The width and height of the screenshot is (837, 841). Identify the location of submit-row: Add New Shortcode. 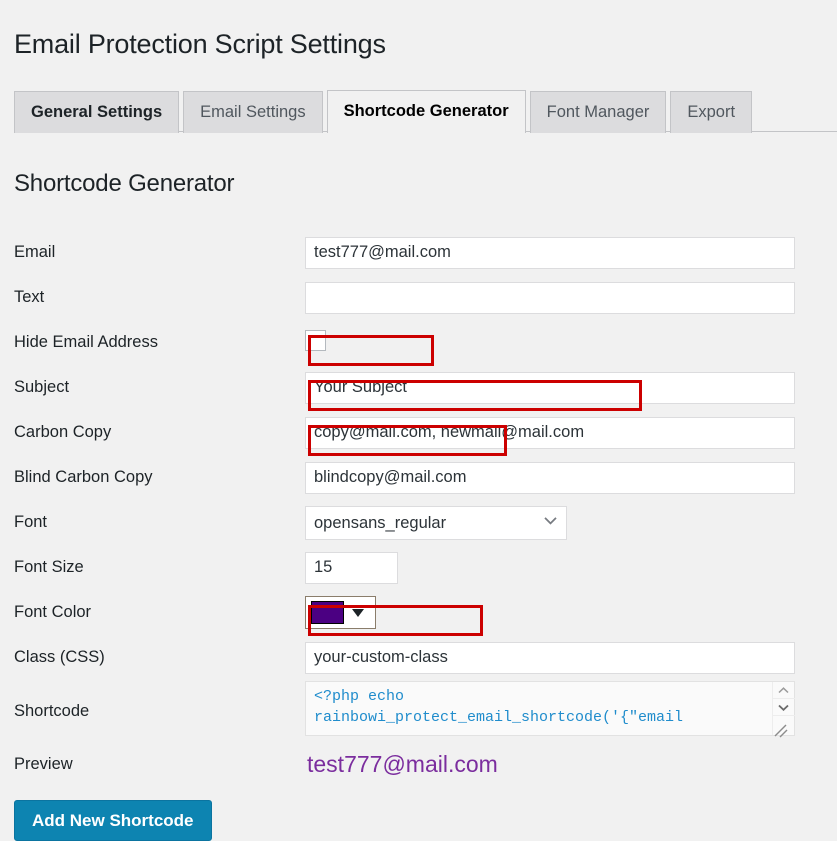
(418, 814).